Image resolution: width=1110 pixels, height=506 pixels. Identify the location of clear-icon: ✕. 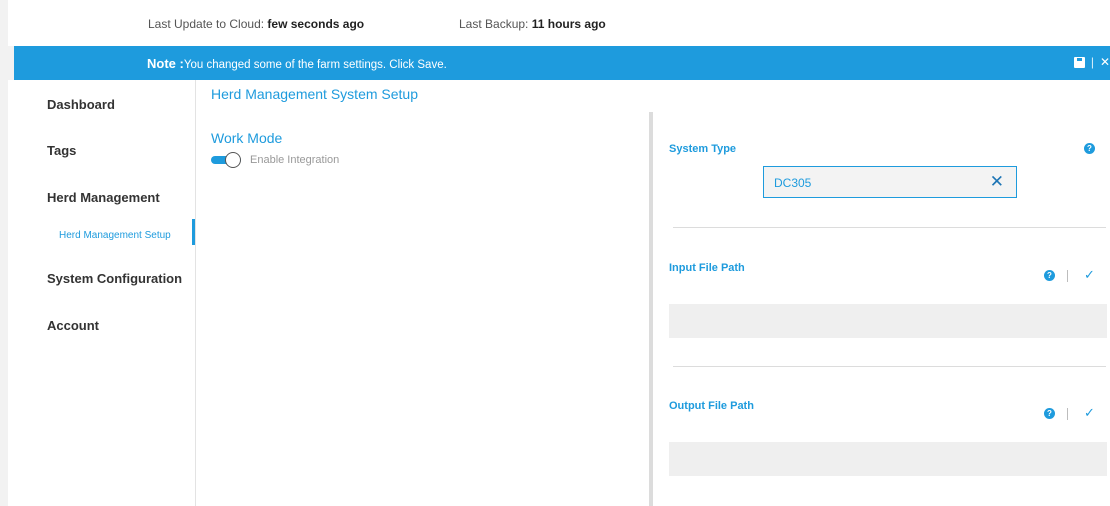
(997, 182).